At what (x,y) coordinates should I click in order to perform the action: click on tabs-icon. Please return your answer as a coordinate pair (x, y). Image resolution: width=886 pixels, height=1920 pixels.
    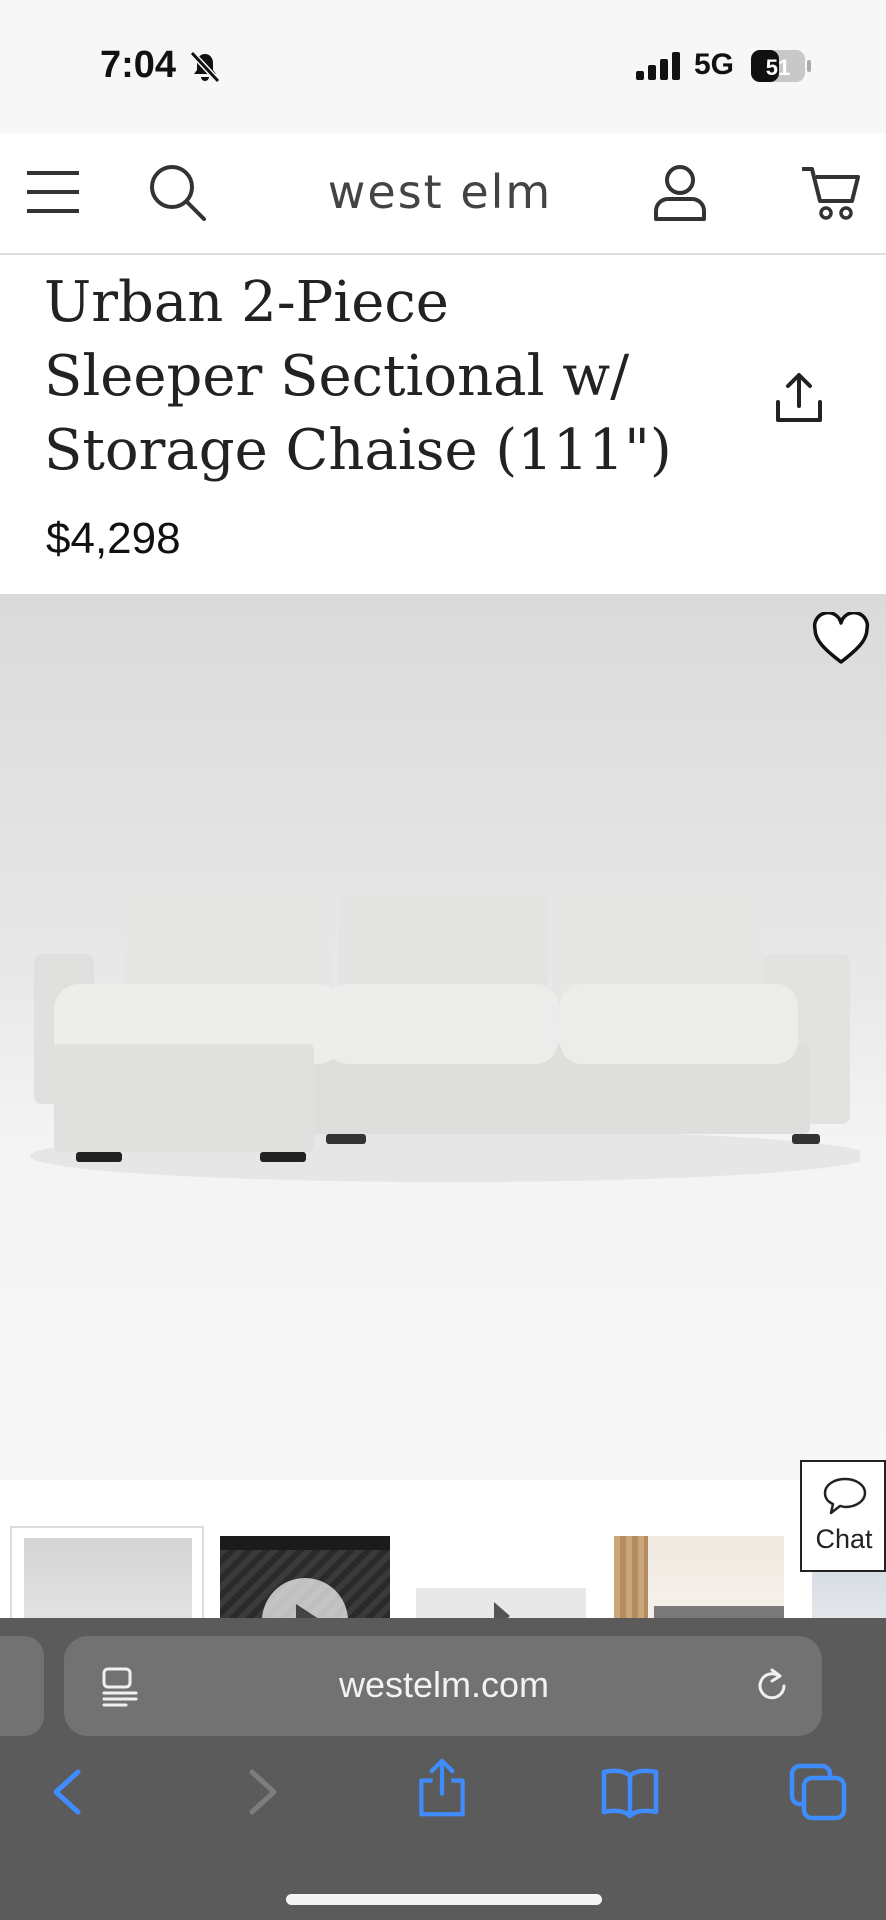
    Looking at the image, I should click on (818, 1792).